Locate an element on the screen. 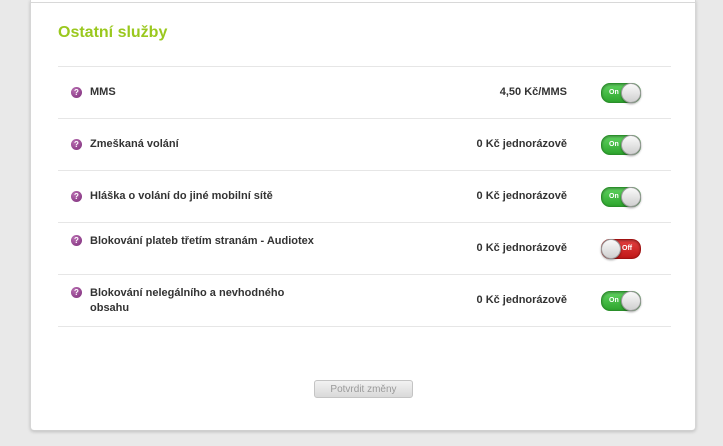 Image resolution: width=723 pixels, height=446 pixels. service-name: Zmeškaná volání is located at coordinates (134, 144).